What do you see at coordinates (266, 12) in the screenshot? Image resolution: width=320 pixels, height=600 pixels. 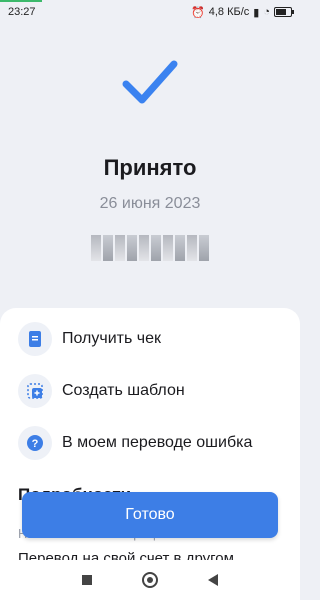 I see `wifi-icon: ◔` at bounding box center [266, 12].